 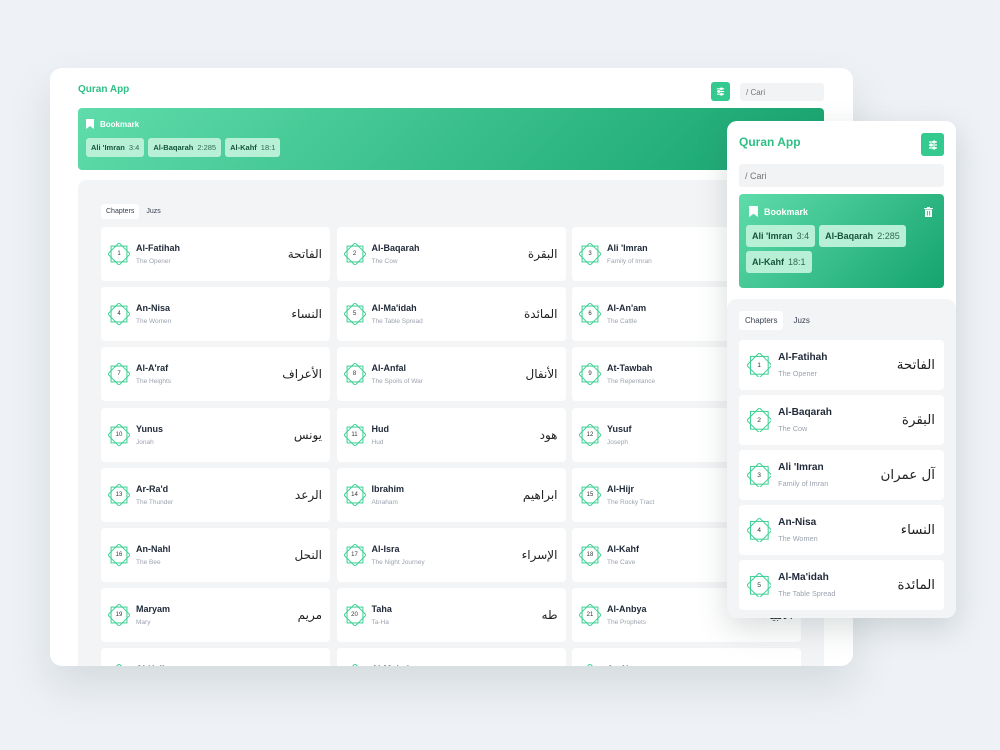 What do you see at coordinates (119, 374) in the screenshot?
I see `chapter-number-badge: 7` at bounding box center [119, 374].